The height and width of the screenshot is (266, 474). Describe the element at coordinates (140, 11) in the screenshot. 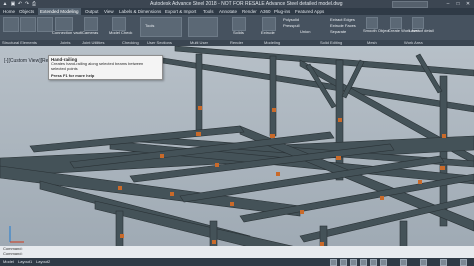

I see `tab-labels-dimensions: Labels & Dimensions` at that location.